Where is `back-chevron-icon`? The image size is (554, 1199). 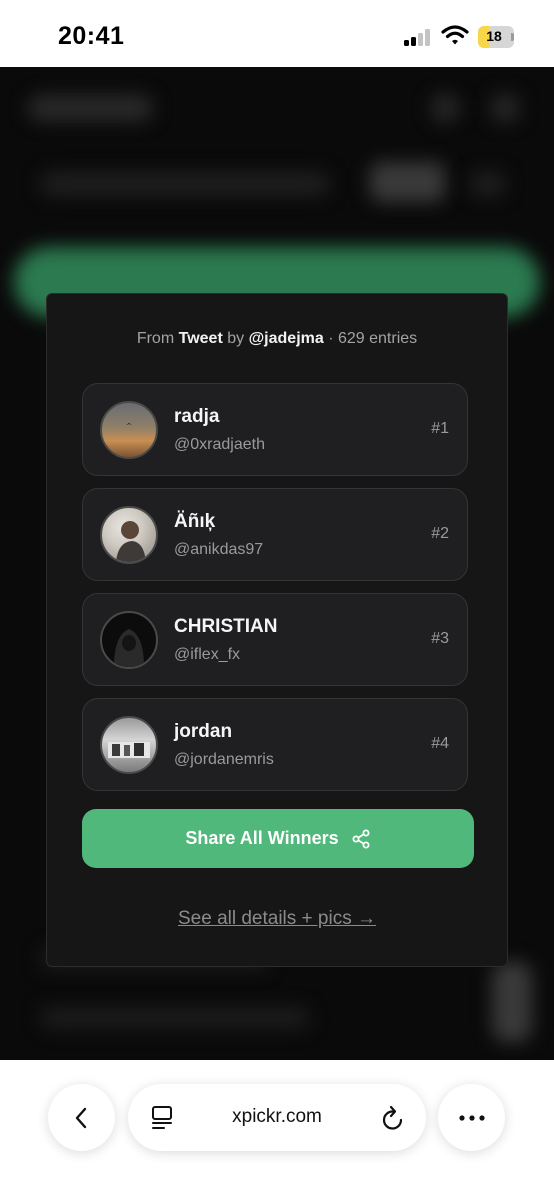 back-chevron-icon is located at coordinates (80, 1117).